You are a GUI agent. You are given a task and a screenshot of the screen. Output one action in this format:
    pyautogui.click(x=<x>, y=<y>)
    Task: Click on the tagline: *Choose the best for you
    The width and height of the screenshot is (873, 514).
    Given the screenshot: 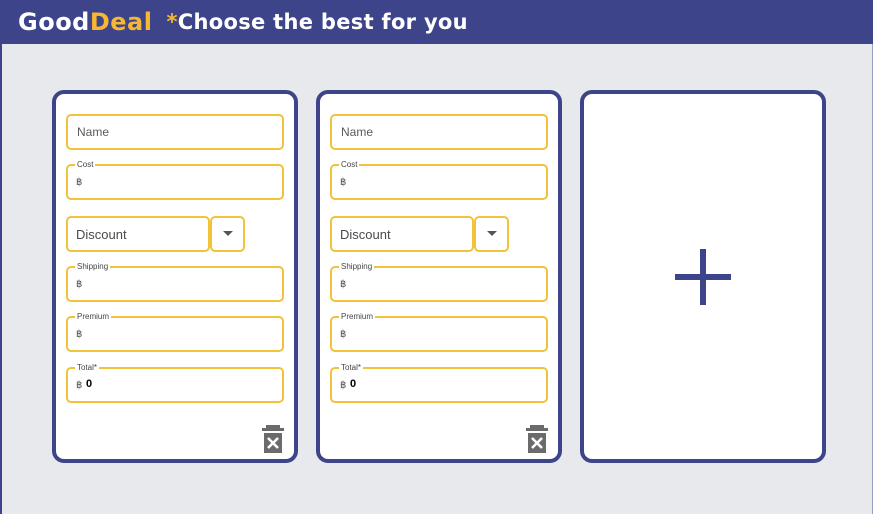 What is the action you would take?
    pyautogui.click(x=316, y=22)
    